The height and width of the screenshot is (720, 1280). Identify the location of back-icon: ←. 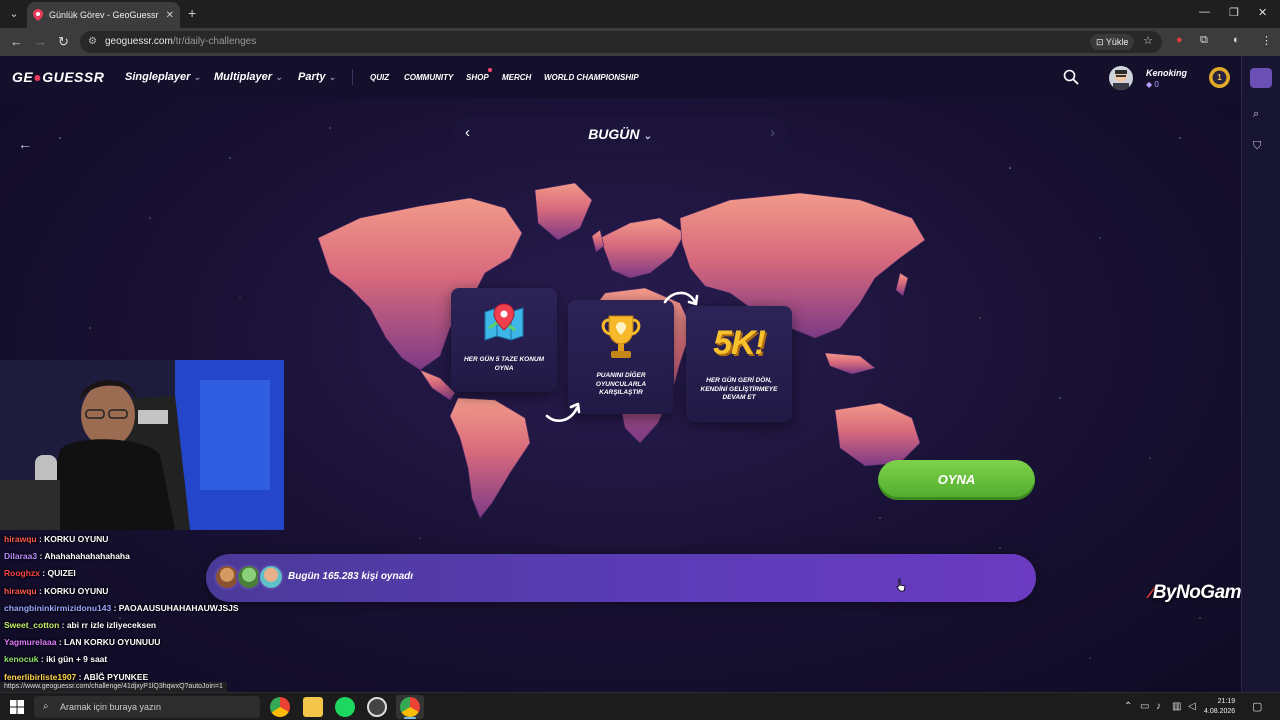
(16, 41).